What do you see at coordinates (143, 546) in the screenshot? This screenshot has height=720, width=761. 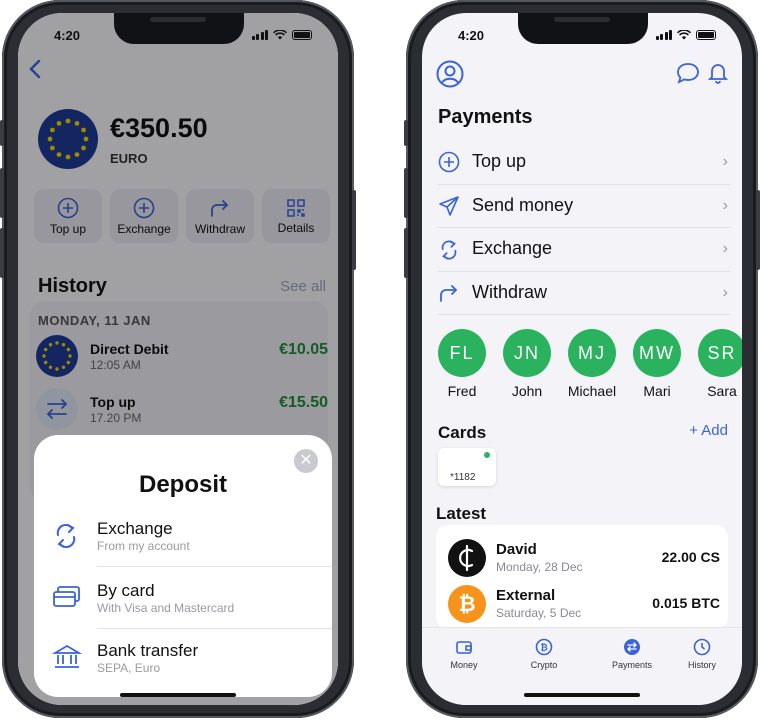 I see `option-subtitle: From my account` at bounding box center [143, 546].